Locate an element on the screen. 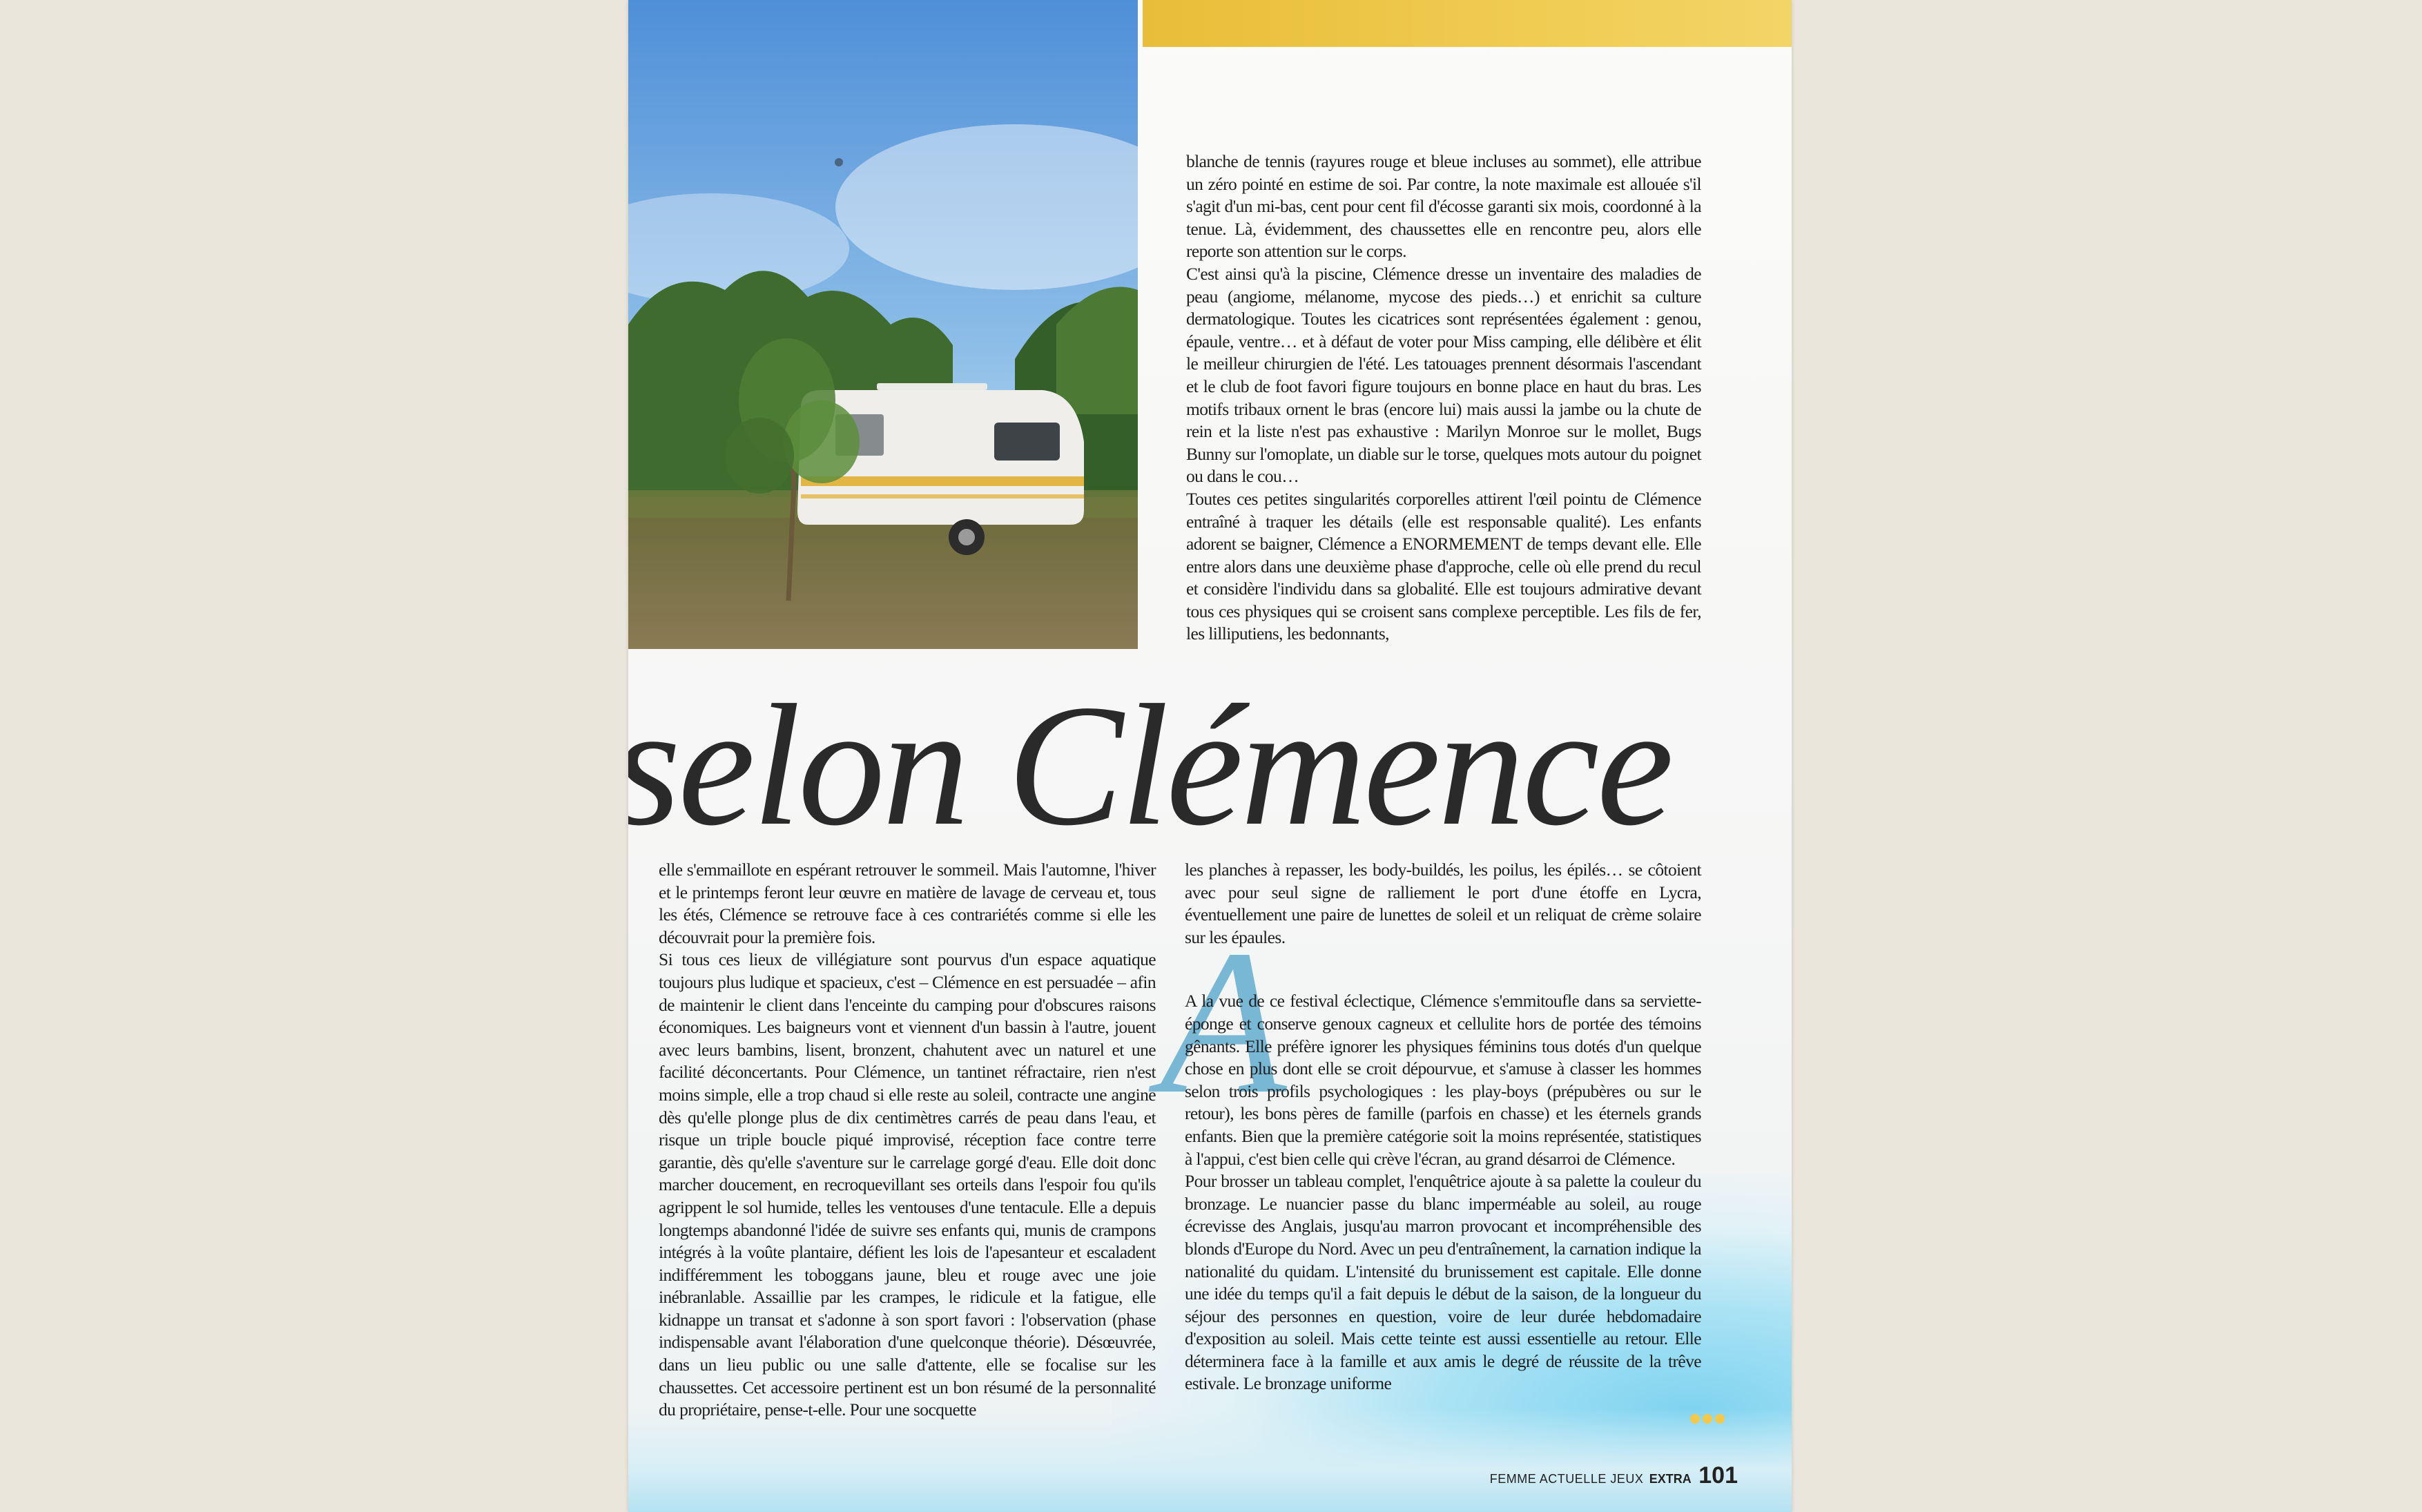 This screenshot has height=1512, width=2422. caravan-photo is located at coordinates (883, 324).